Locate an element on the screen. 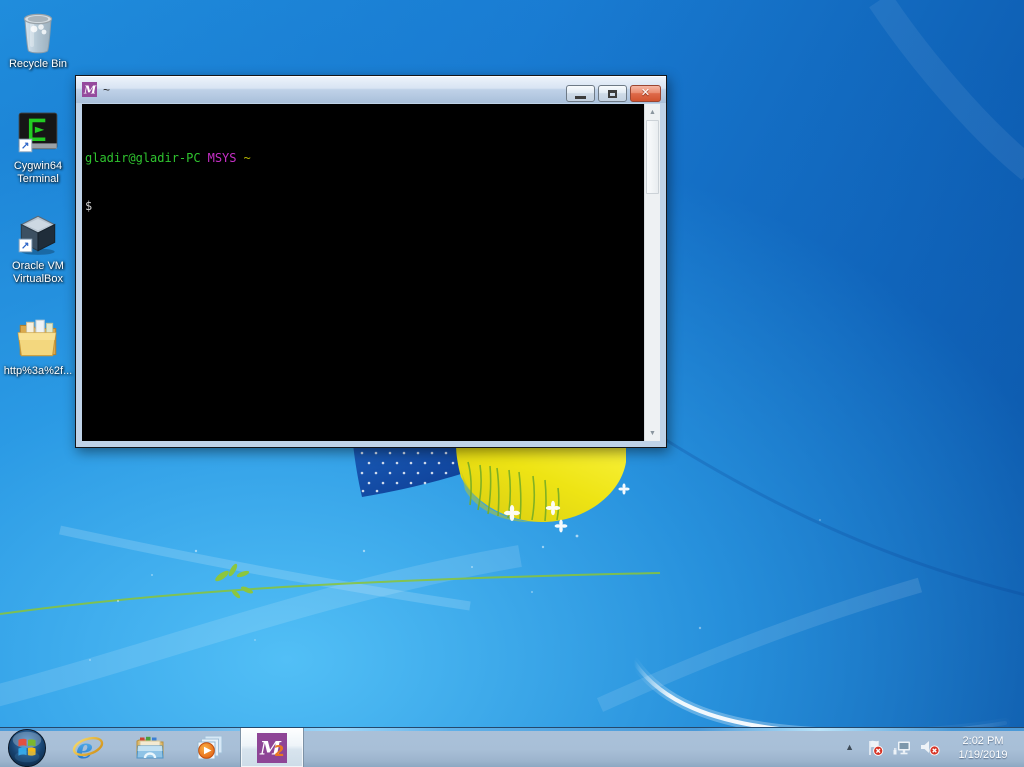 Image resolution: width=1024 pixels, height=767 pixels. desktop-icon-recycle-bin: Recycle Bin is located at coordinates (38, 38).